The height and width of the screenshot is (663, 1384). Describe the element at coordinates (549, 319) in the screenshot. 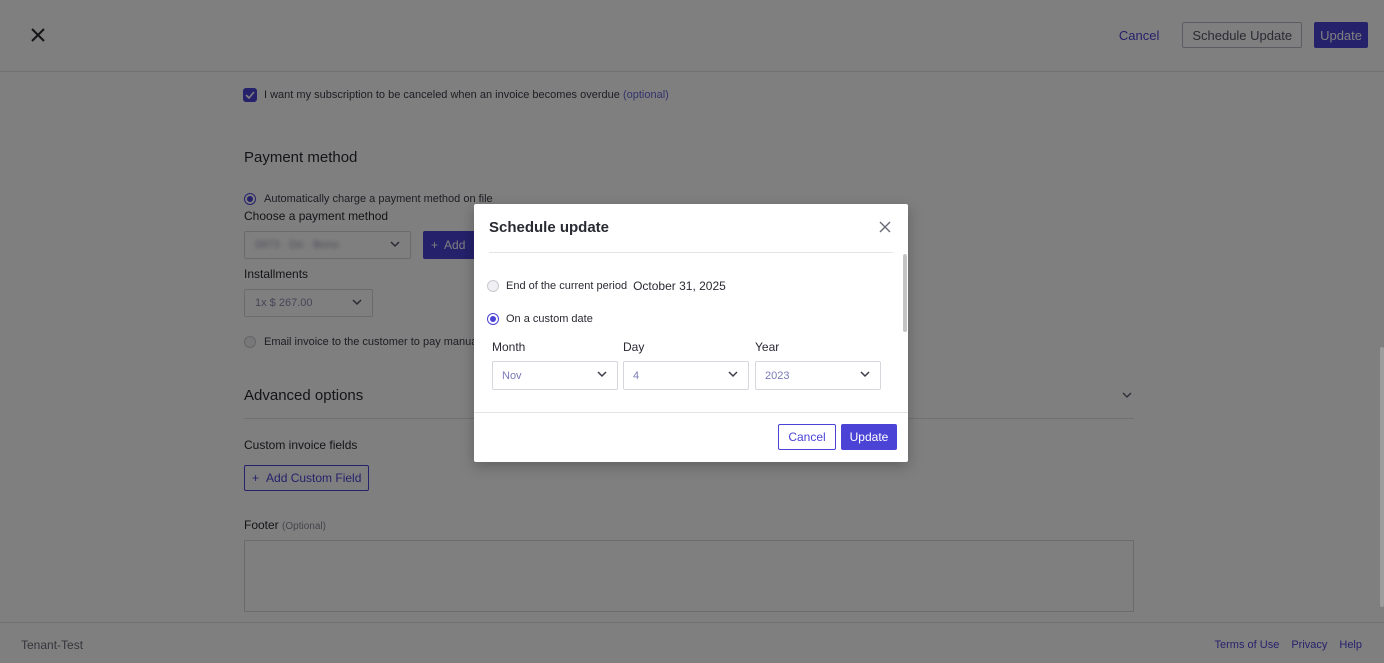

I see `custom-date-label: On a custom date` at that location.